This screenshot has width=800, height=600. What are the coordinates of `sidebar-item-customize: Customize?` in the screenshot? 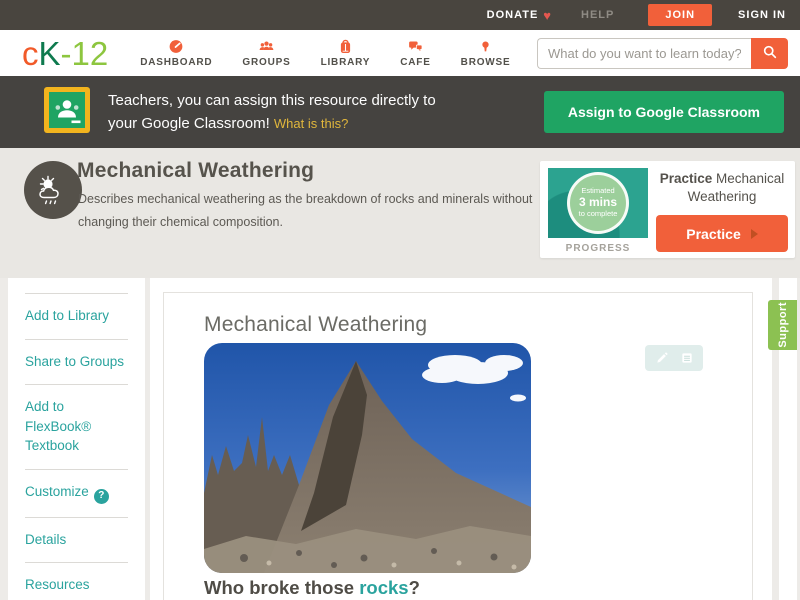 It's located at (76, 492).